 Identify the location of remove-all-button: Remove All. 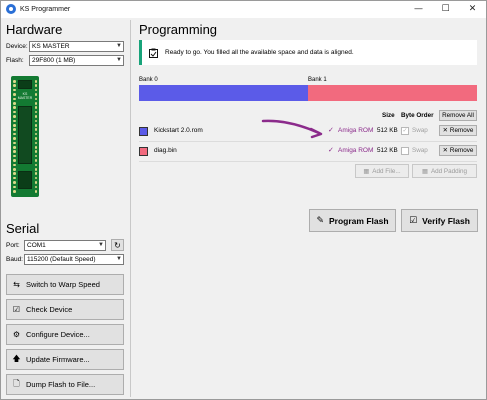
(458, 115).